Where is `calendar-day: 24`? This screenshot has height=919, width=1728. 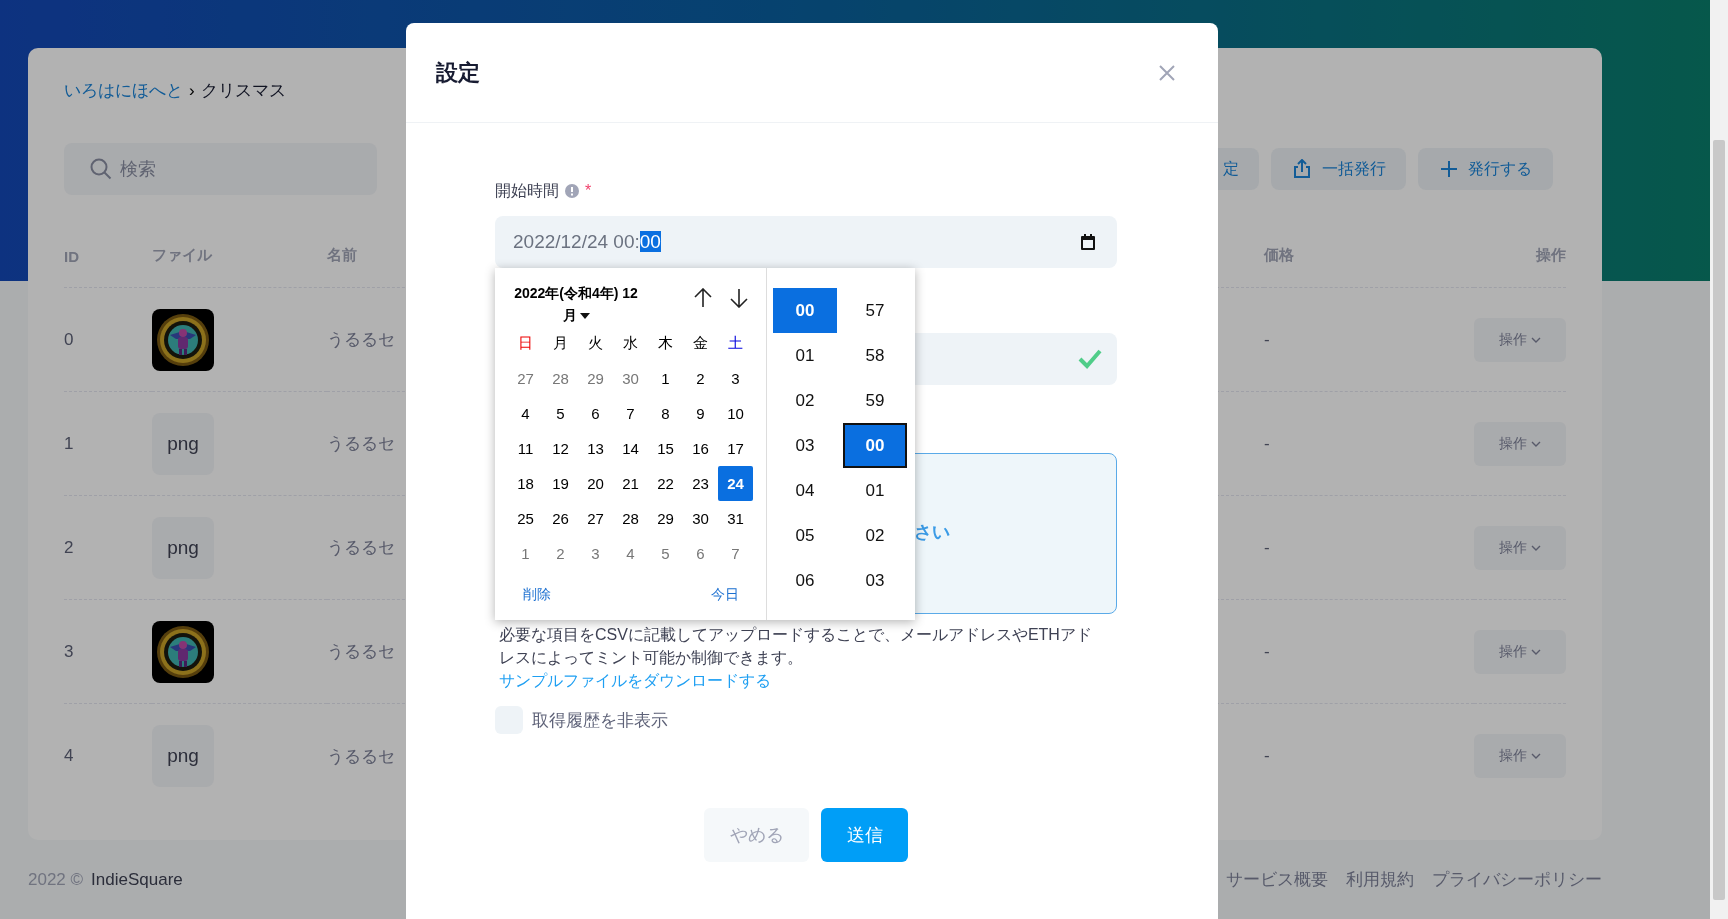 calendar-day: 24 is located at coordinates (735, 483).